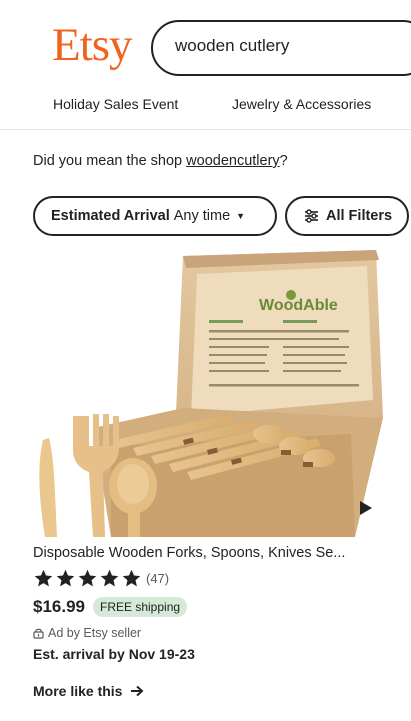  I want to click on nav-item-jewelry: Jewelry & Accessories, so click(301, 104).